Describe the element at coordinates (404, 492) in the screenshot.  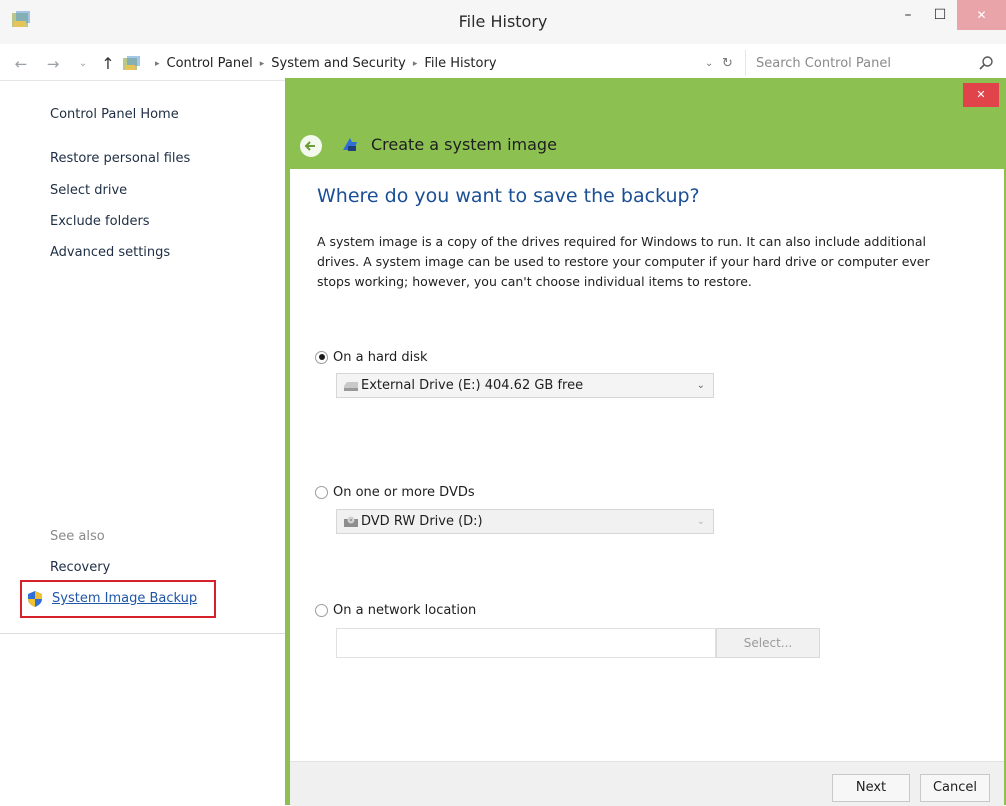
I see `dvd-label: On one or more DVDs` at that location.